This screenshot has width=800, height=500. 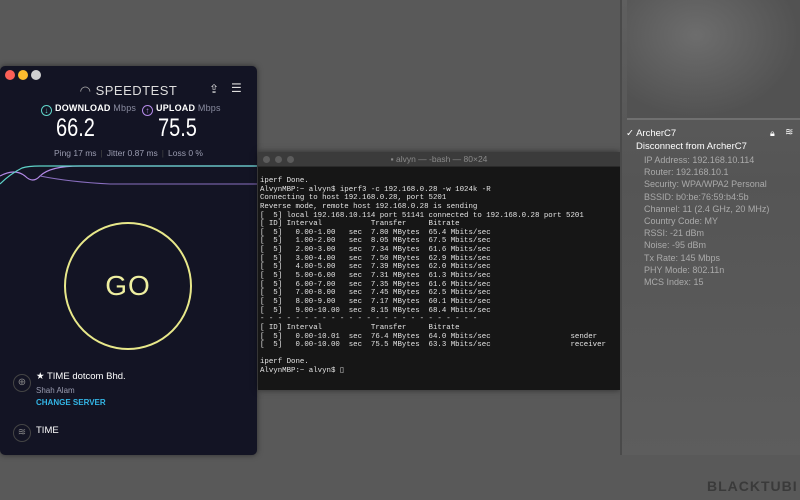 I want to click on server-name: ★ TIME dotcom Bhd., so click(x=81, y=376).